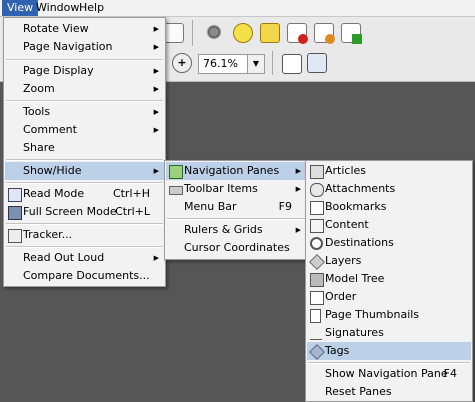 The image size is (475, 402). What do you see at coordinates (317, 262) in the screenshot?
I see `layers-icon` at bounding box center [317, 262].